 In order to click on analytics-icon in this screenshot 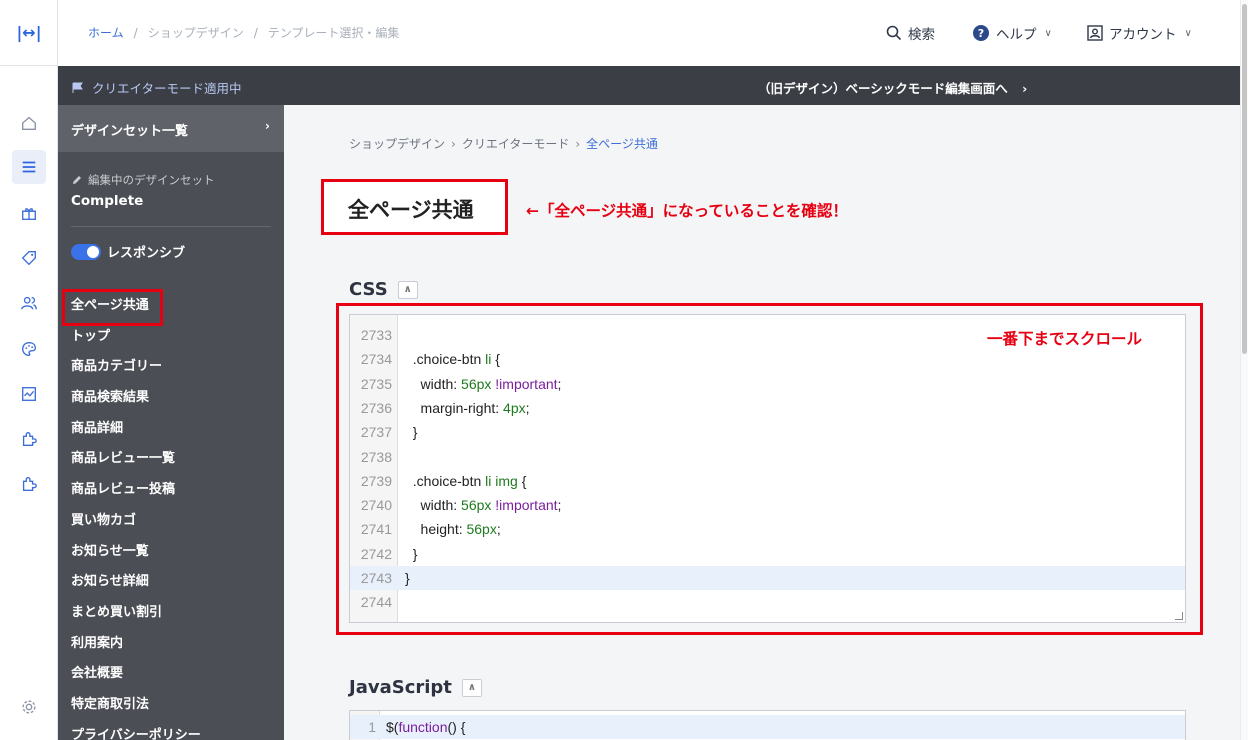, I will do `click(29, 394)`.